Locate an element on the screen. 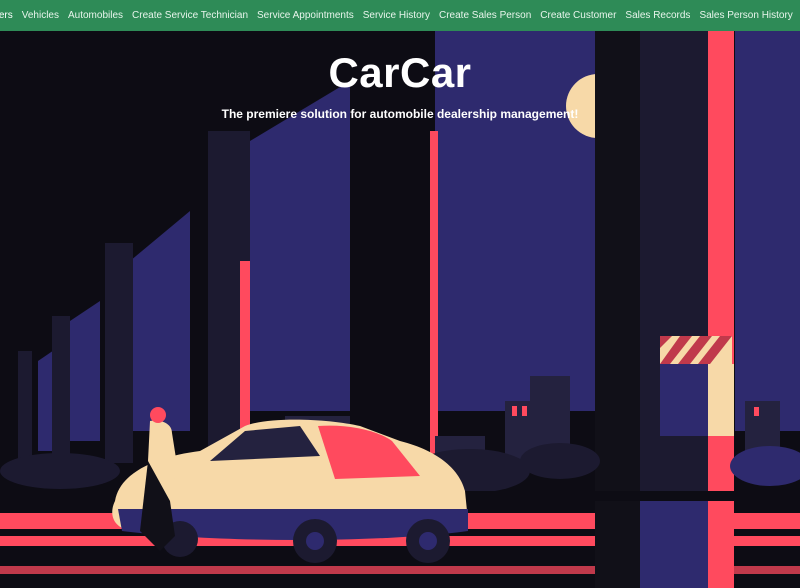  nav-link-sales-person-history: Sales Person History is located at coordinates (746, 15).